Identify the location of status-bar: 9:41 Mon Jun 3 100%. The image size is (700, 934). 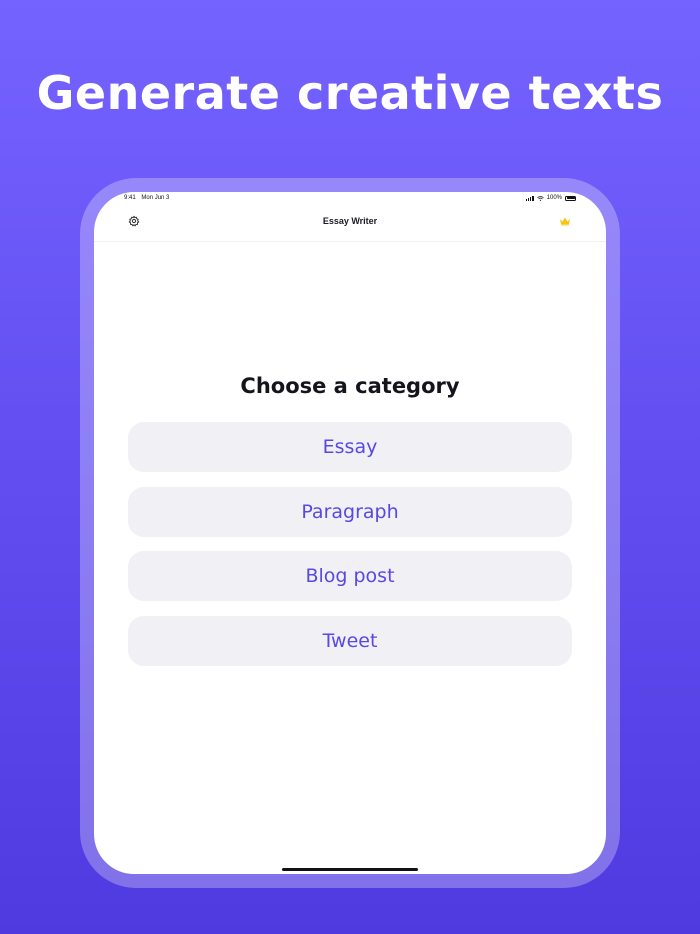
(350, 199).